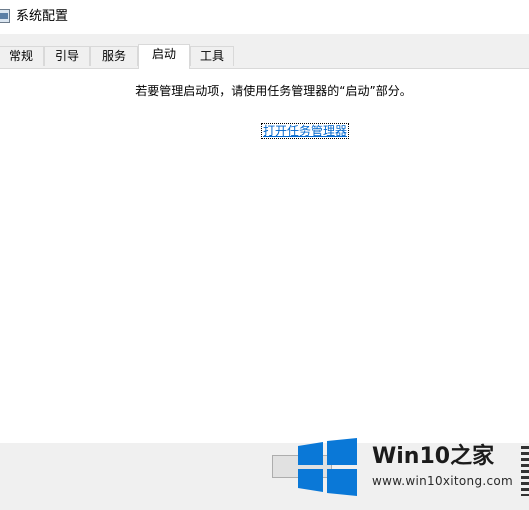 The width and height of the screenshot is (529, 510). I want to click on startup-info-text: 若要管理启动项，请使用任务管理器的“启动”部分。, so click(273, 91).